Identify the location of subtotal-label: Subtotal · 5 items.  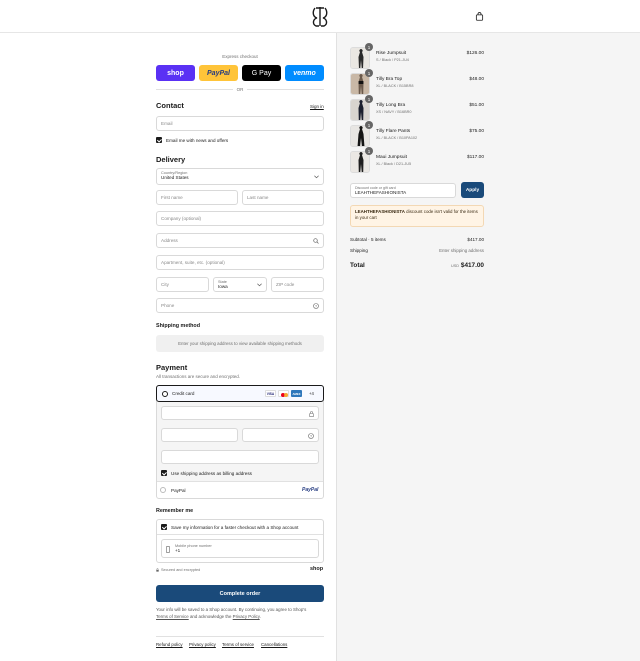
(368, 239).